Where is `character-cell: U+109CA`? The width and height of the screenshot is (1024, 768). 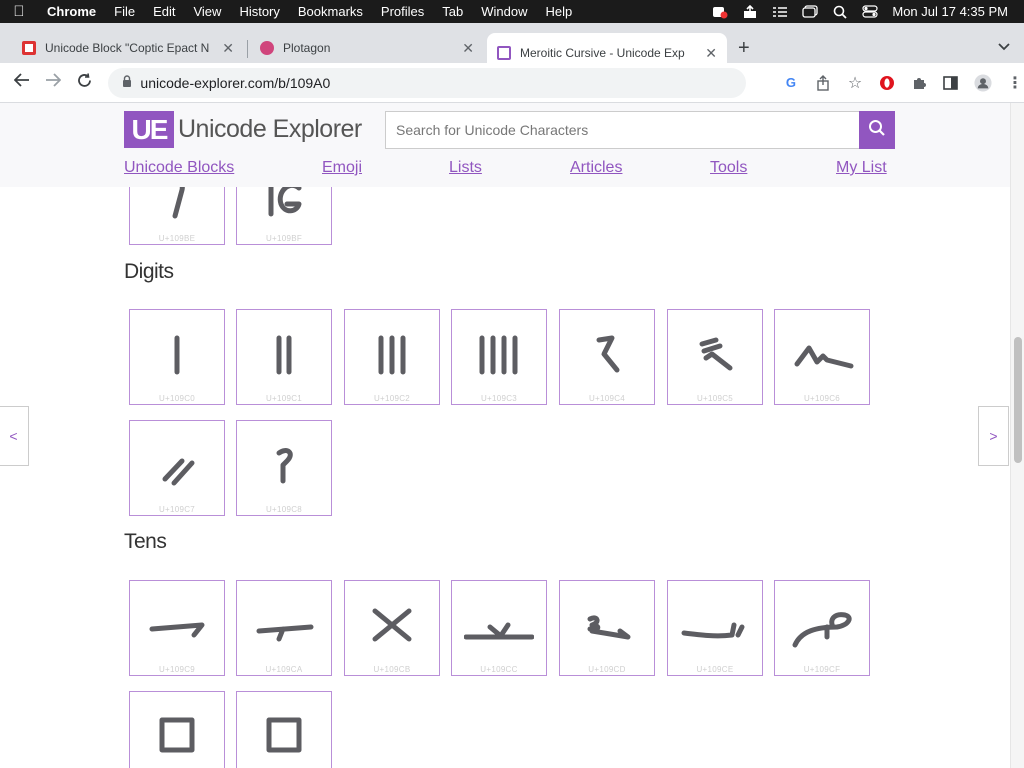
character-cell: U+109CA is located at coordinates (284, 628).